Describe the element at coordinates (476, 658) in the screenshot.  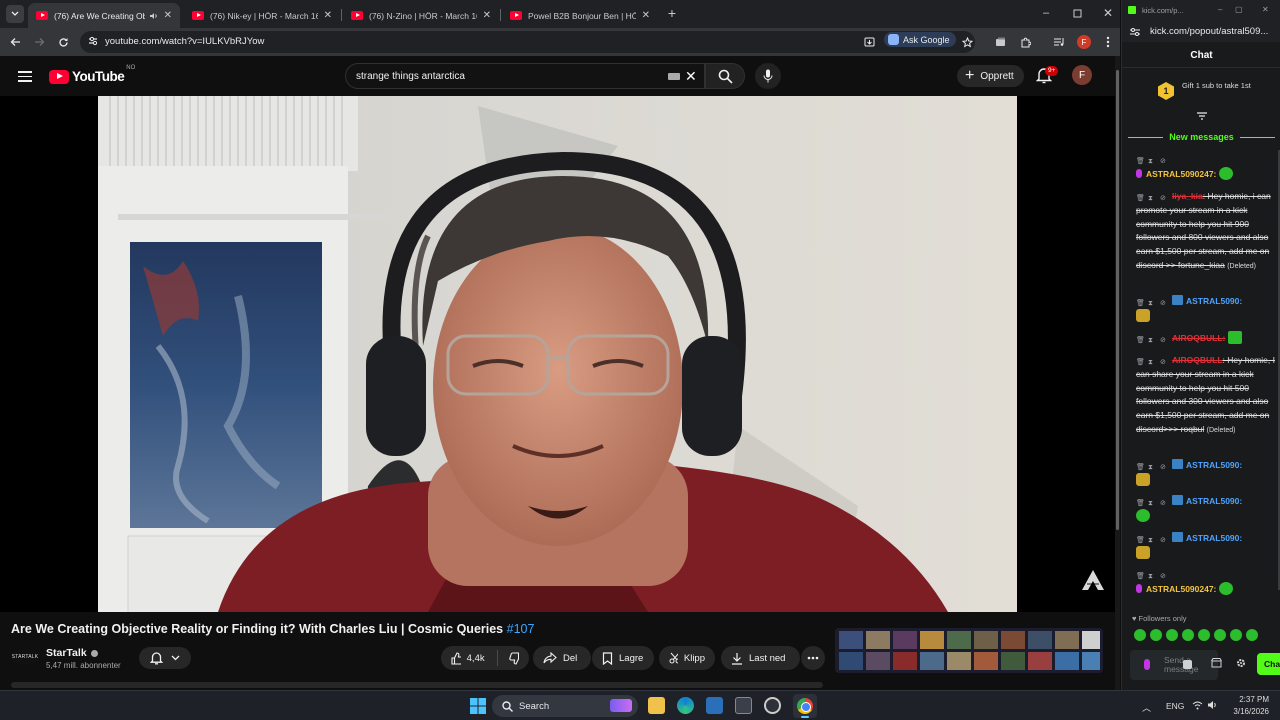
I see `like-count: 4,4k` at that location.